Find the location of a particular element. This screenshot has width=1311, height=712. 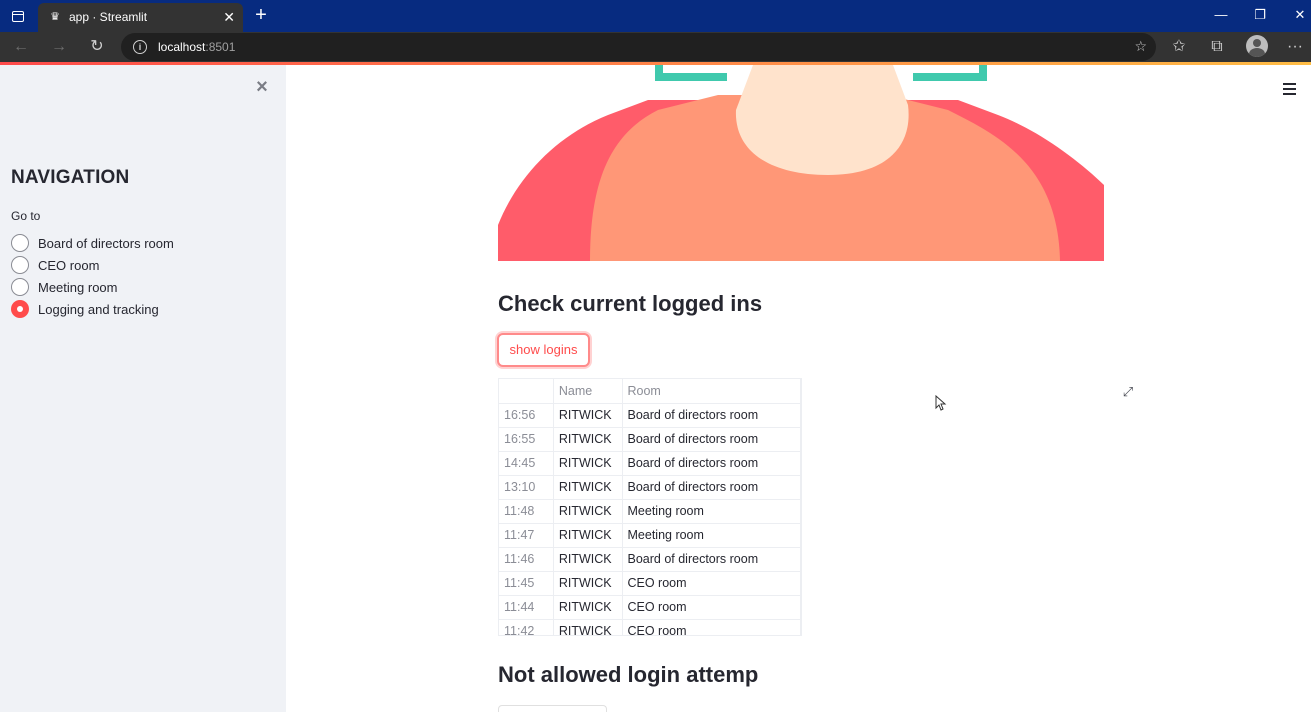

column-header-room: Room is located at coordinates (711, 391).